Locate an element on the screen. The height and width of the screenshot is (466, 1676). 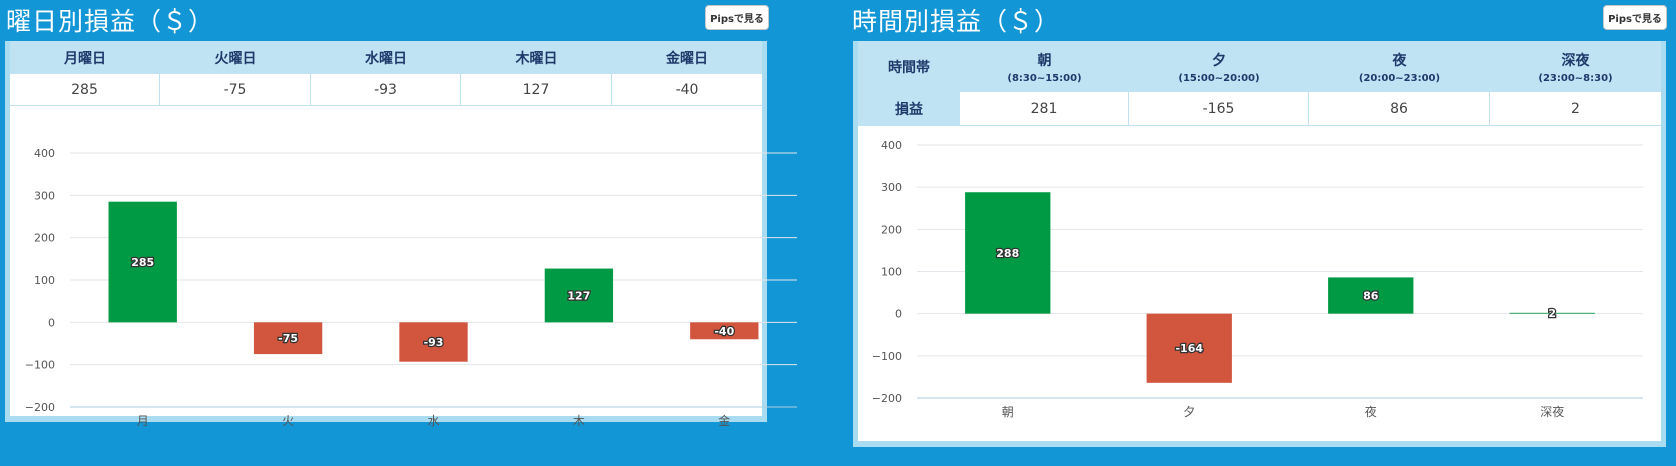
y-tick-label: 200 is located at coordinates (891, 229).